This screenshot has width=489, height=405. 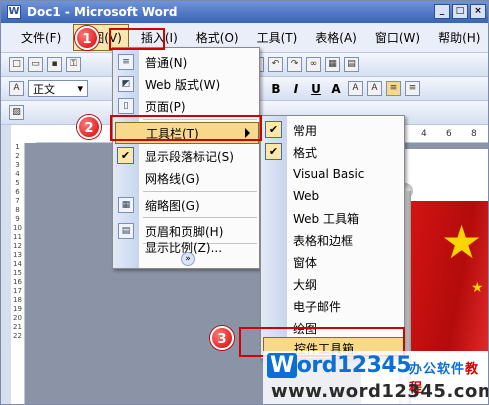 What do you see at coordinates (165, 106) in the screenshot?
I see `menu-item-label: 页面(P)` at bounding box center [165, 106].